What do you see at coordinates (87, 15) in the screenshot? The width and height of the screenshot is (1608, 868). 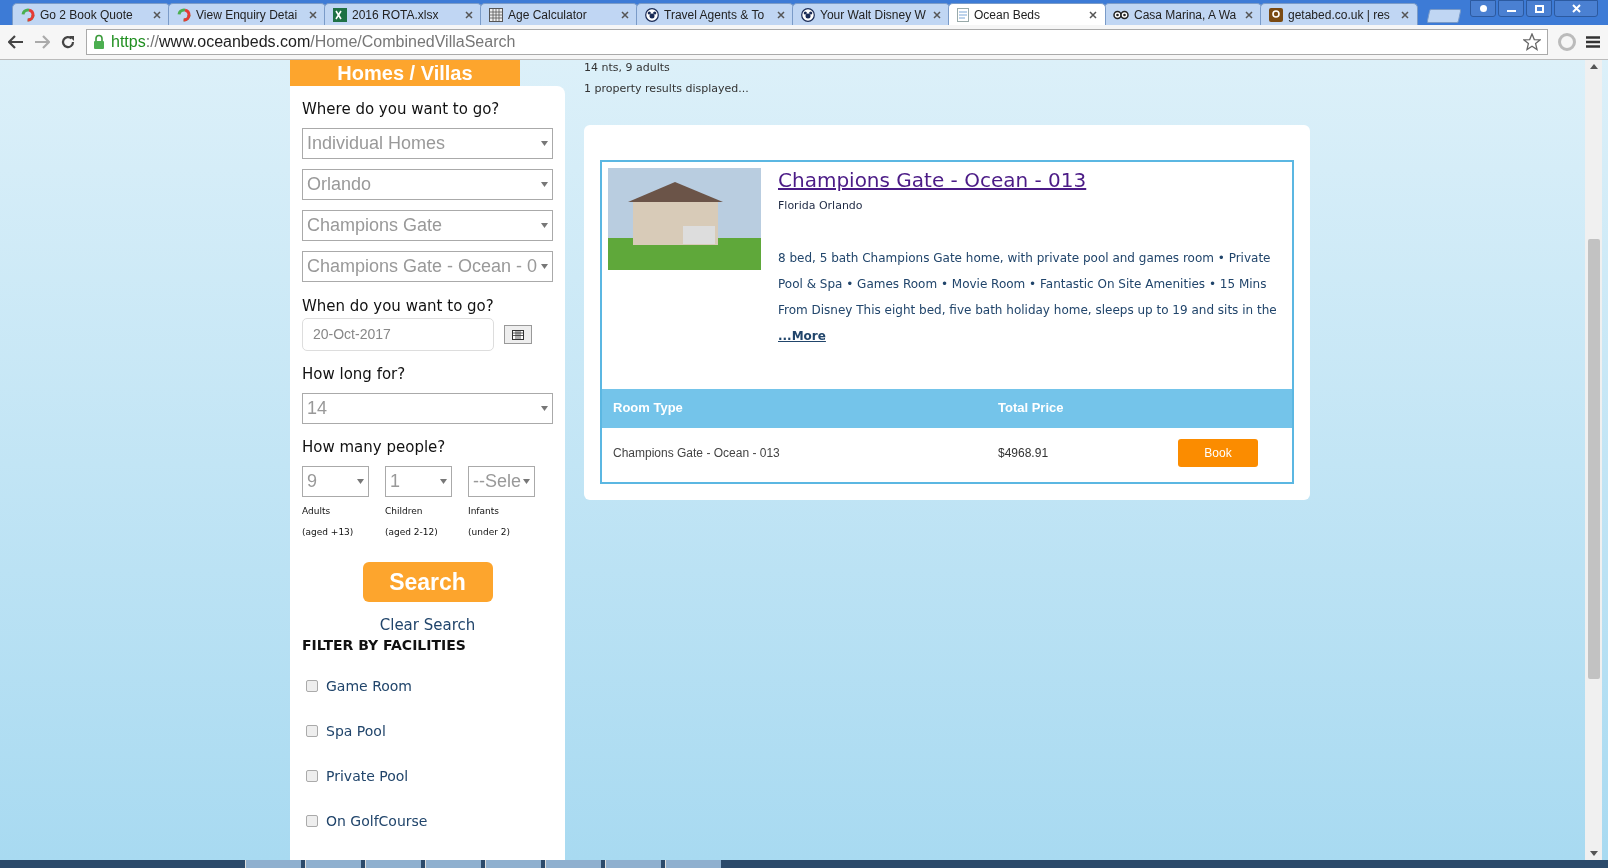 I see `tab-title: Go 2 Book Quote` at bounding box center [87, 15].